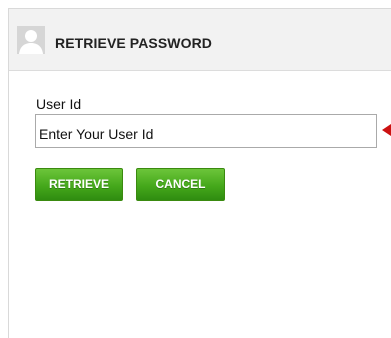 The width and height of the screenshot is (391, 338). What do you see at coordinates (206, 131) in the screenshot?
I see `user-id-input` at bounding box center [206, 131].